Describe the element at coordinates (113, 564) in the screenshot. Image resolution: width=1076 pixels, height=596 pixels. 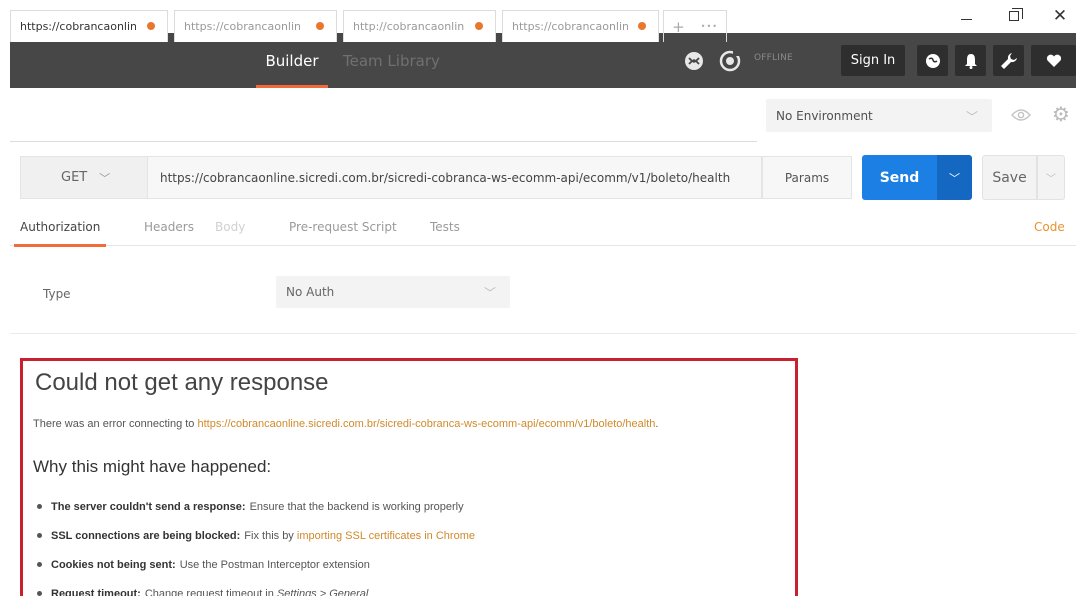
I see `reason-title: Cookies not being sent:` at that location.